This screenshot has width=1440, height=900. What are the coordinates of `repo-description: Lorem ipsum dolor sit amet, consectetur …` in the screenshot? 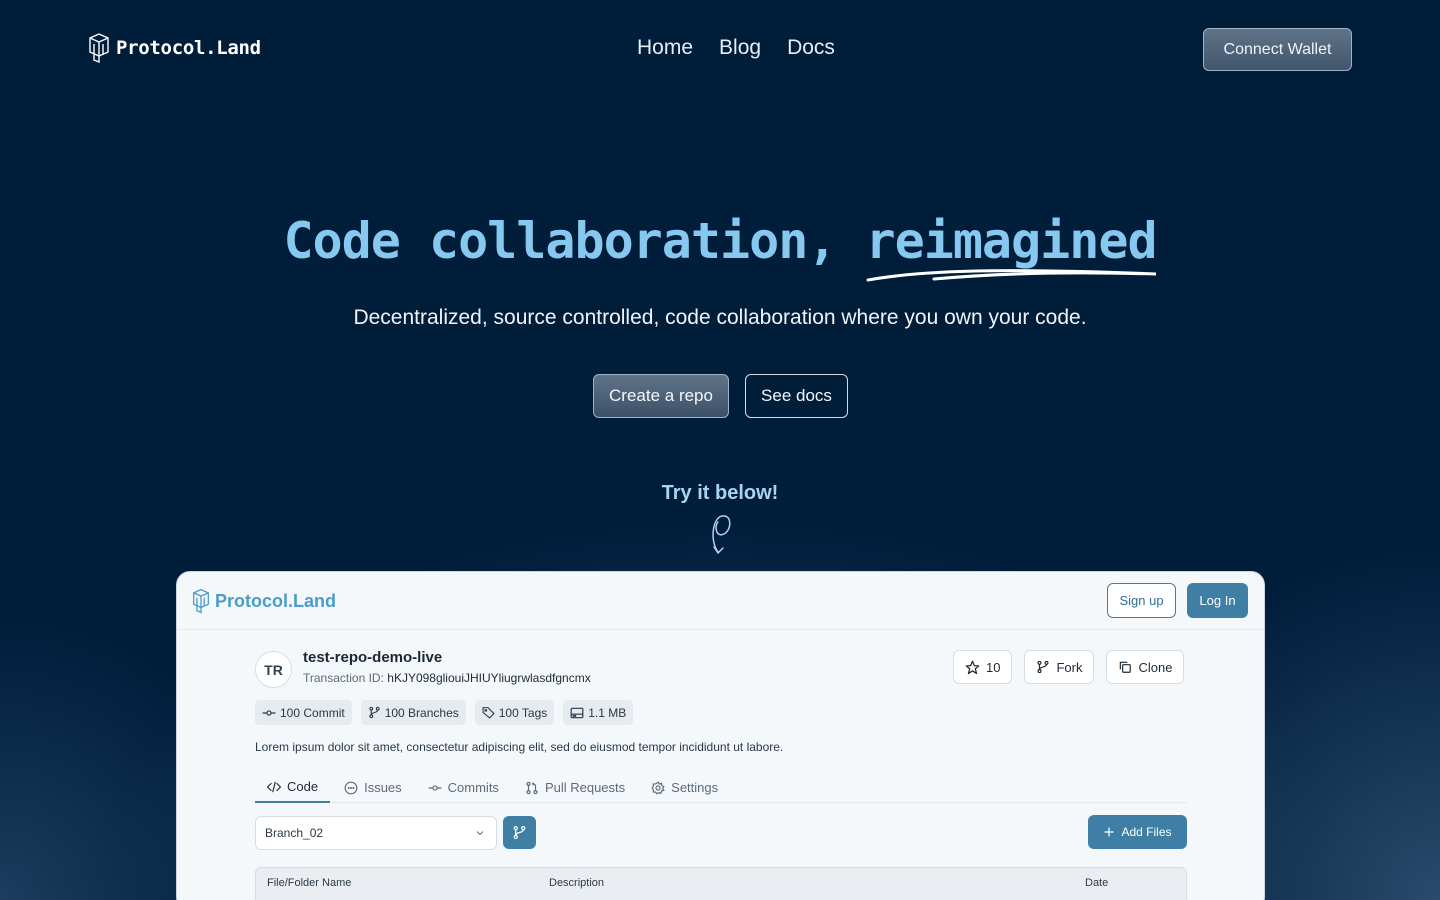 It's located at (519, 747).